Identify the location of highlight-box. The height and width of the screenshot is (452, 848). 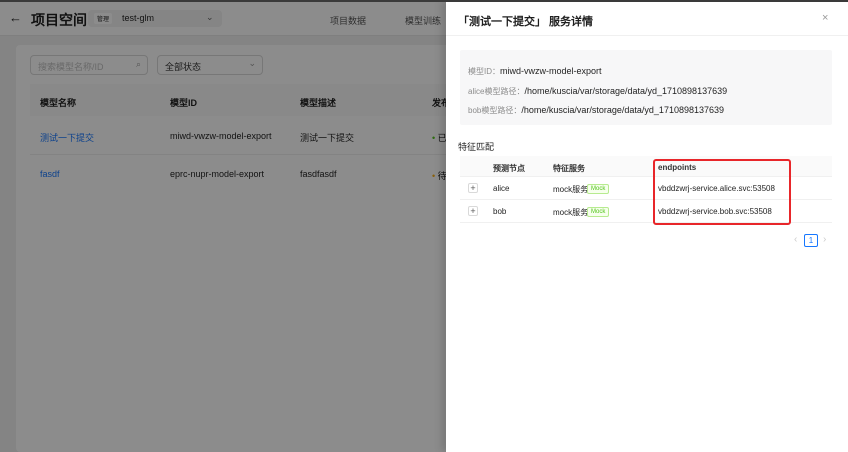
(722, 192).